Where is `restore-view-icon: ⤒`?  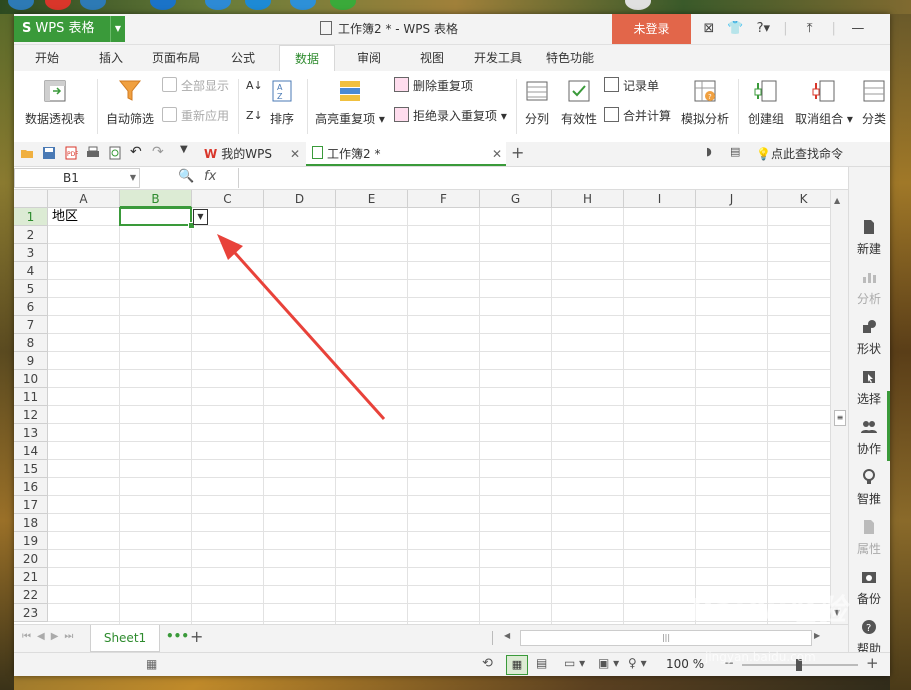 restore-view-icon: ⤒ is located at coordinates (810, 29).